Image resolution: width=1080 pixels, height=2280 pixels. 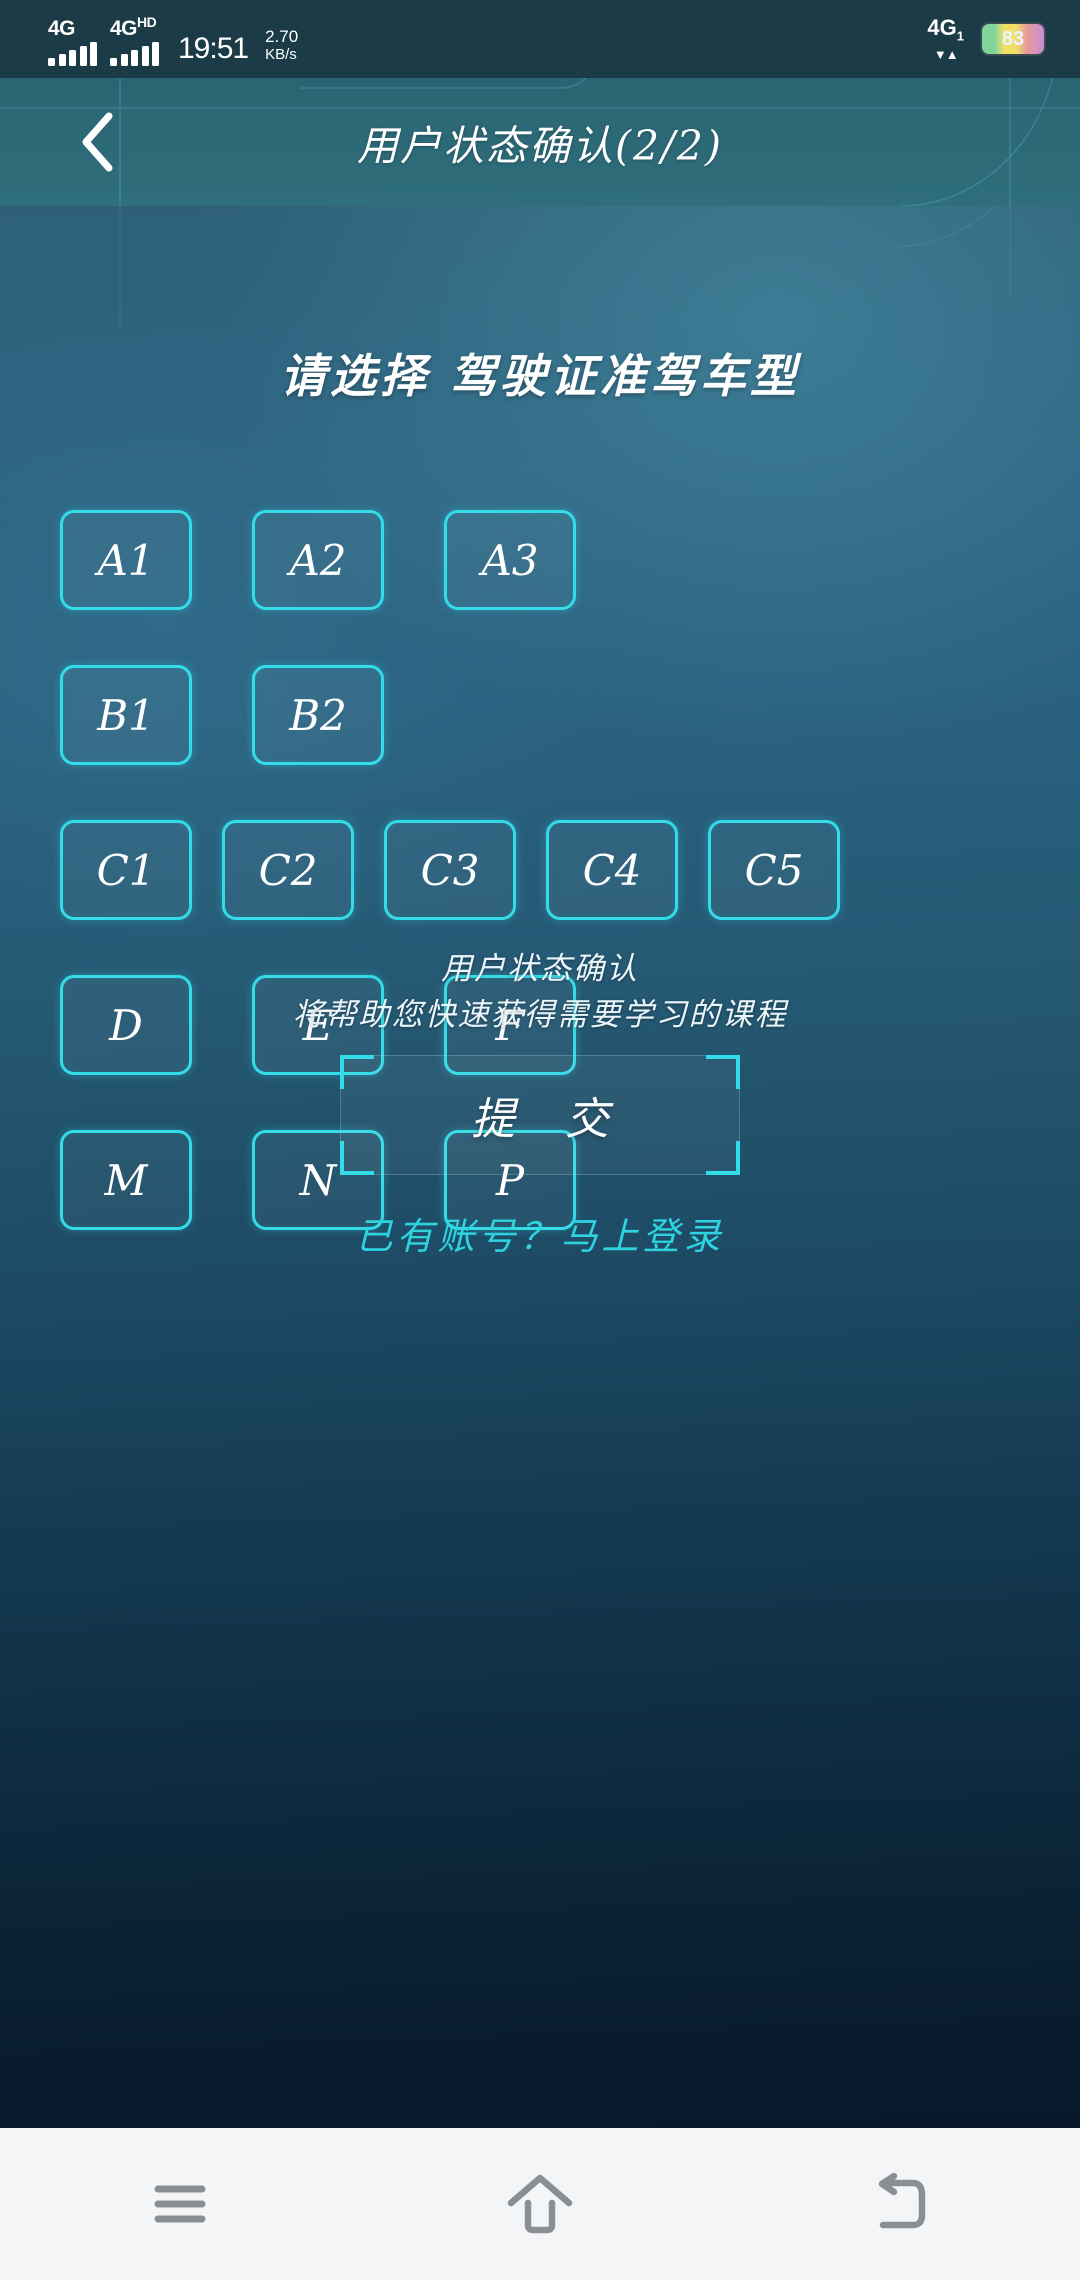 What do you see at coordinates (540, 1015) in the screenshot?
I see `hint-line-2: 将帮助您快速获得需要学习的课程` at bounding box center [540, 1015].